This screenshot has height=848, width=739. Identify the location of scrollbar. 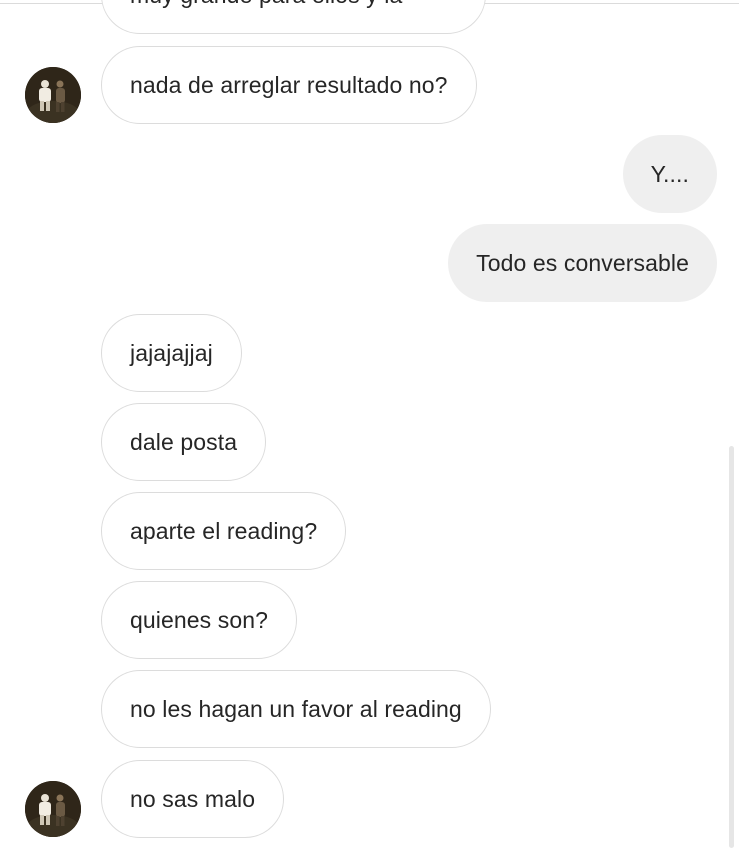
(731, 647).